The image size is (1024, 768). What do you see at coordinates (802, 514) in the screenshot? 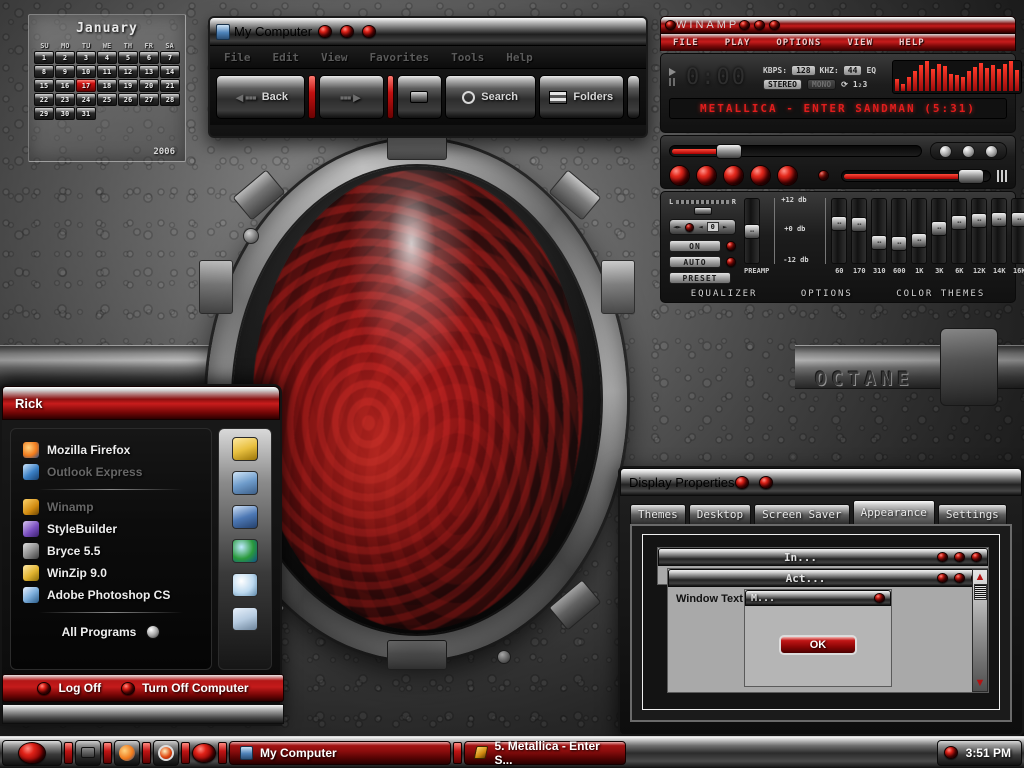
I see `tab-screen-saver: Screen Saver` at bounding box center [802, 514].